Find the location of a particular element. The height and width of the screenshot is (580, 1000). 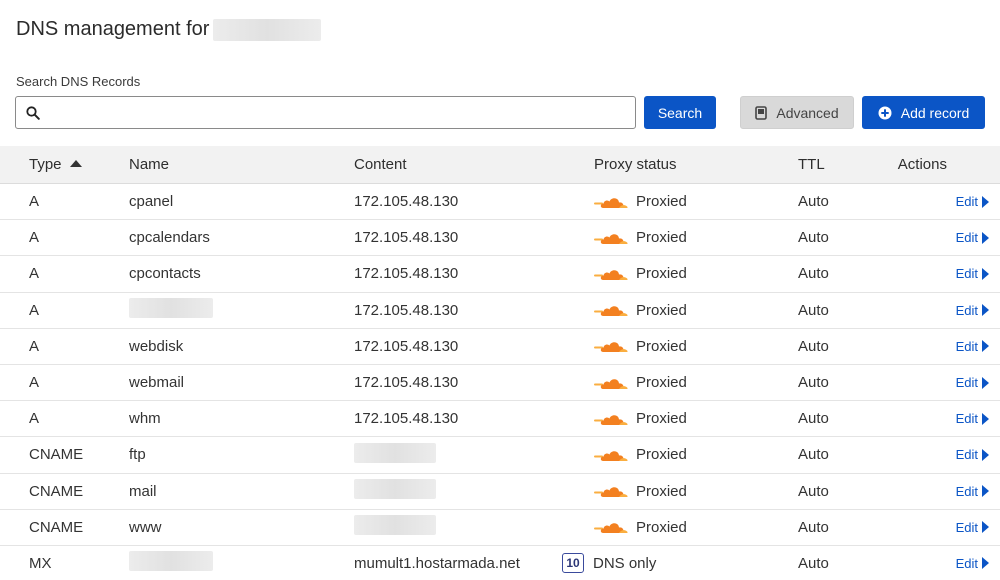

column-type: Type is located at coordinates (55, 164).